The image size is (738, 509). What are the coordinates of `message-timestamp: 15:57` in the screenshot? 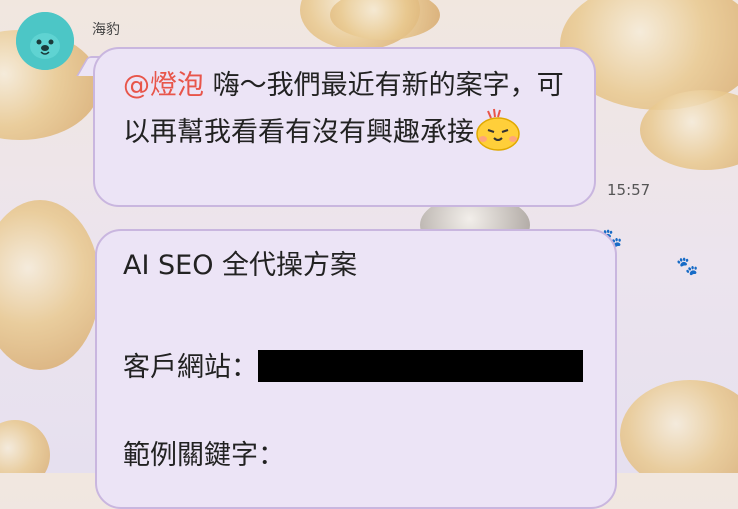 It's located at (629, 190).